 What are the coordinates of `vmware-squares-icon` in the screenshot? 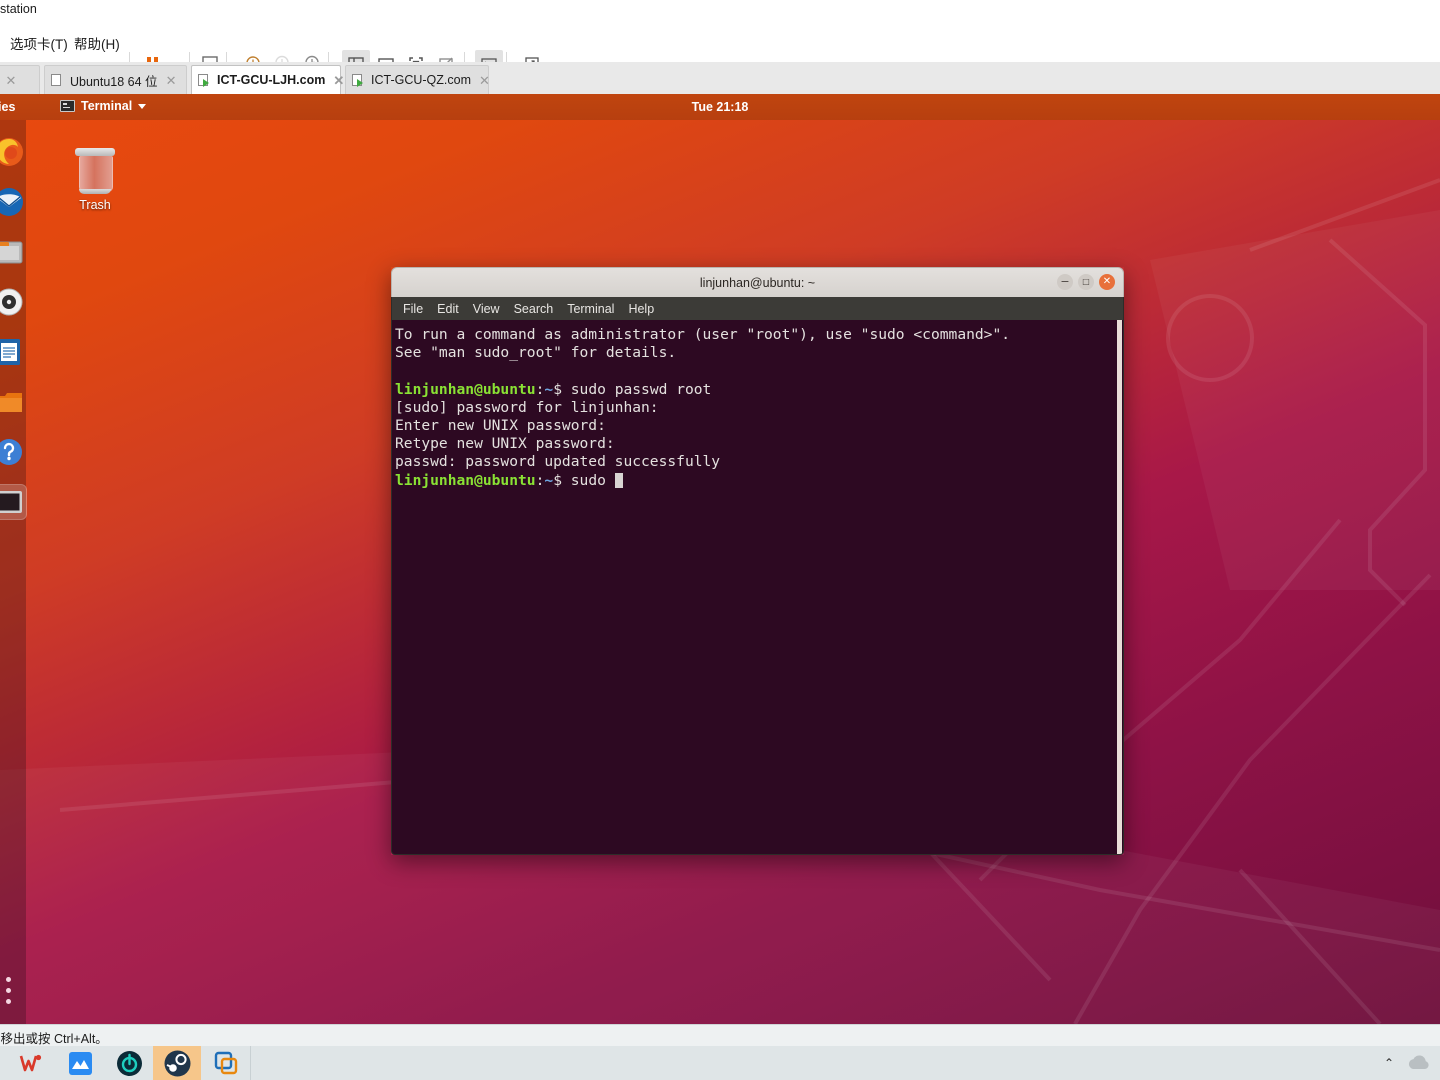 It's located at (226, 1063).